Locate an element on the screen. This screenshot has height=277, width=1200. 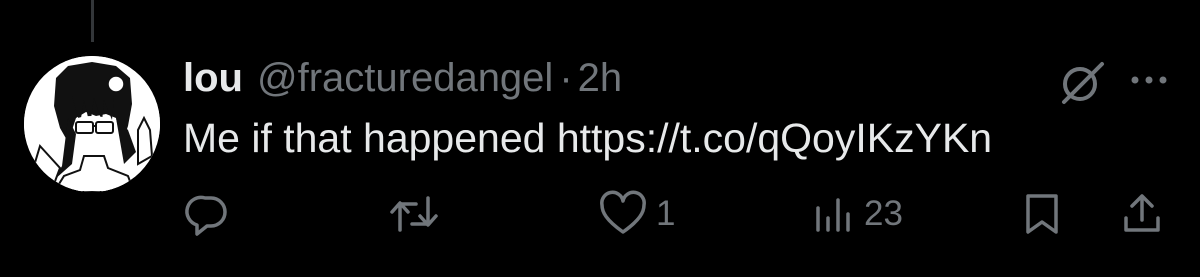
timestamp: 2h is located at coordinates (600, 78).